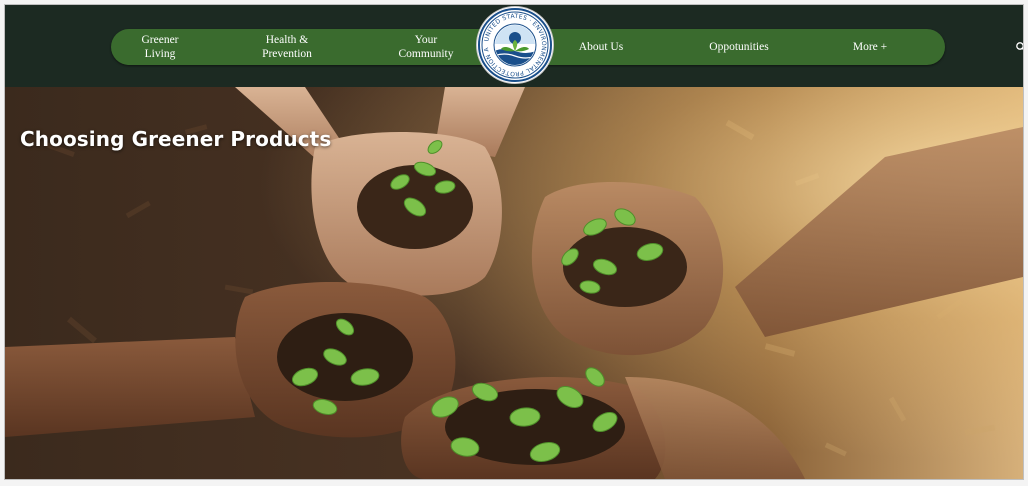 This screenshot has height=486, width=1028. I want to click on nav-item-greener-living: Greener Living, so click(160, 47).